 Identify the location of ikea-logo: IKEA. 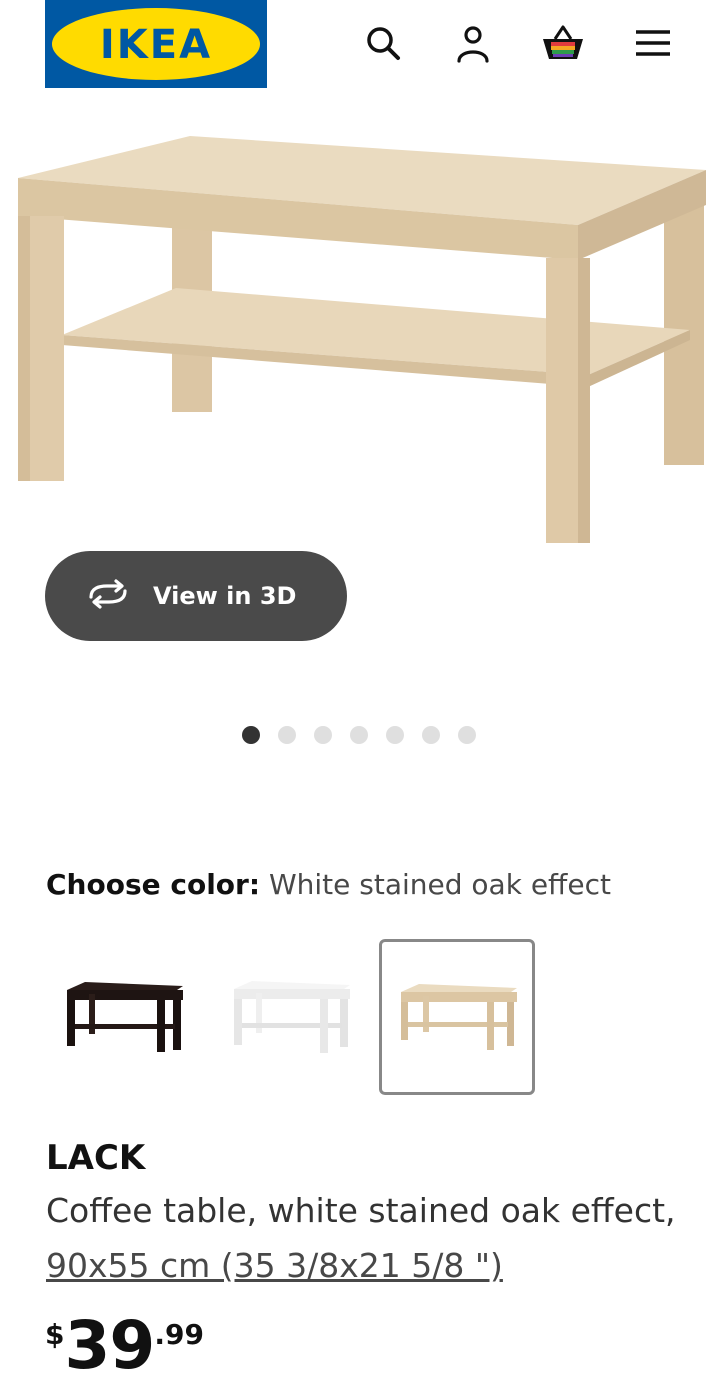
(156, 44).